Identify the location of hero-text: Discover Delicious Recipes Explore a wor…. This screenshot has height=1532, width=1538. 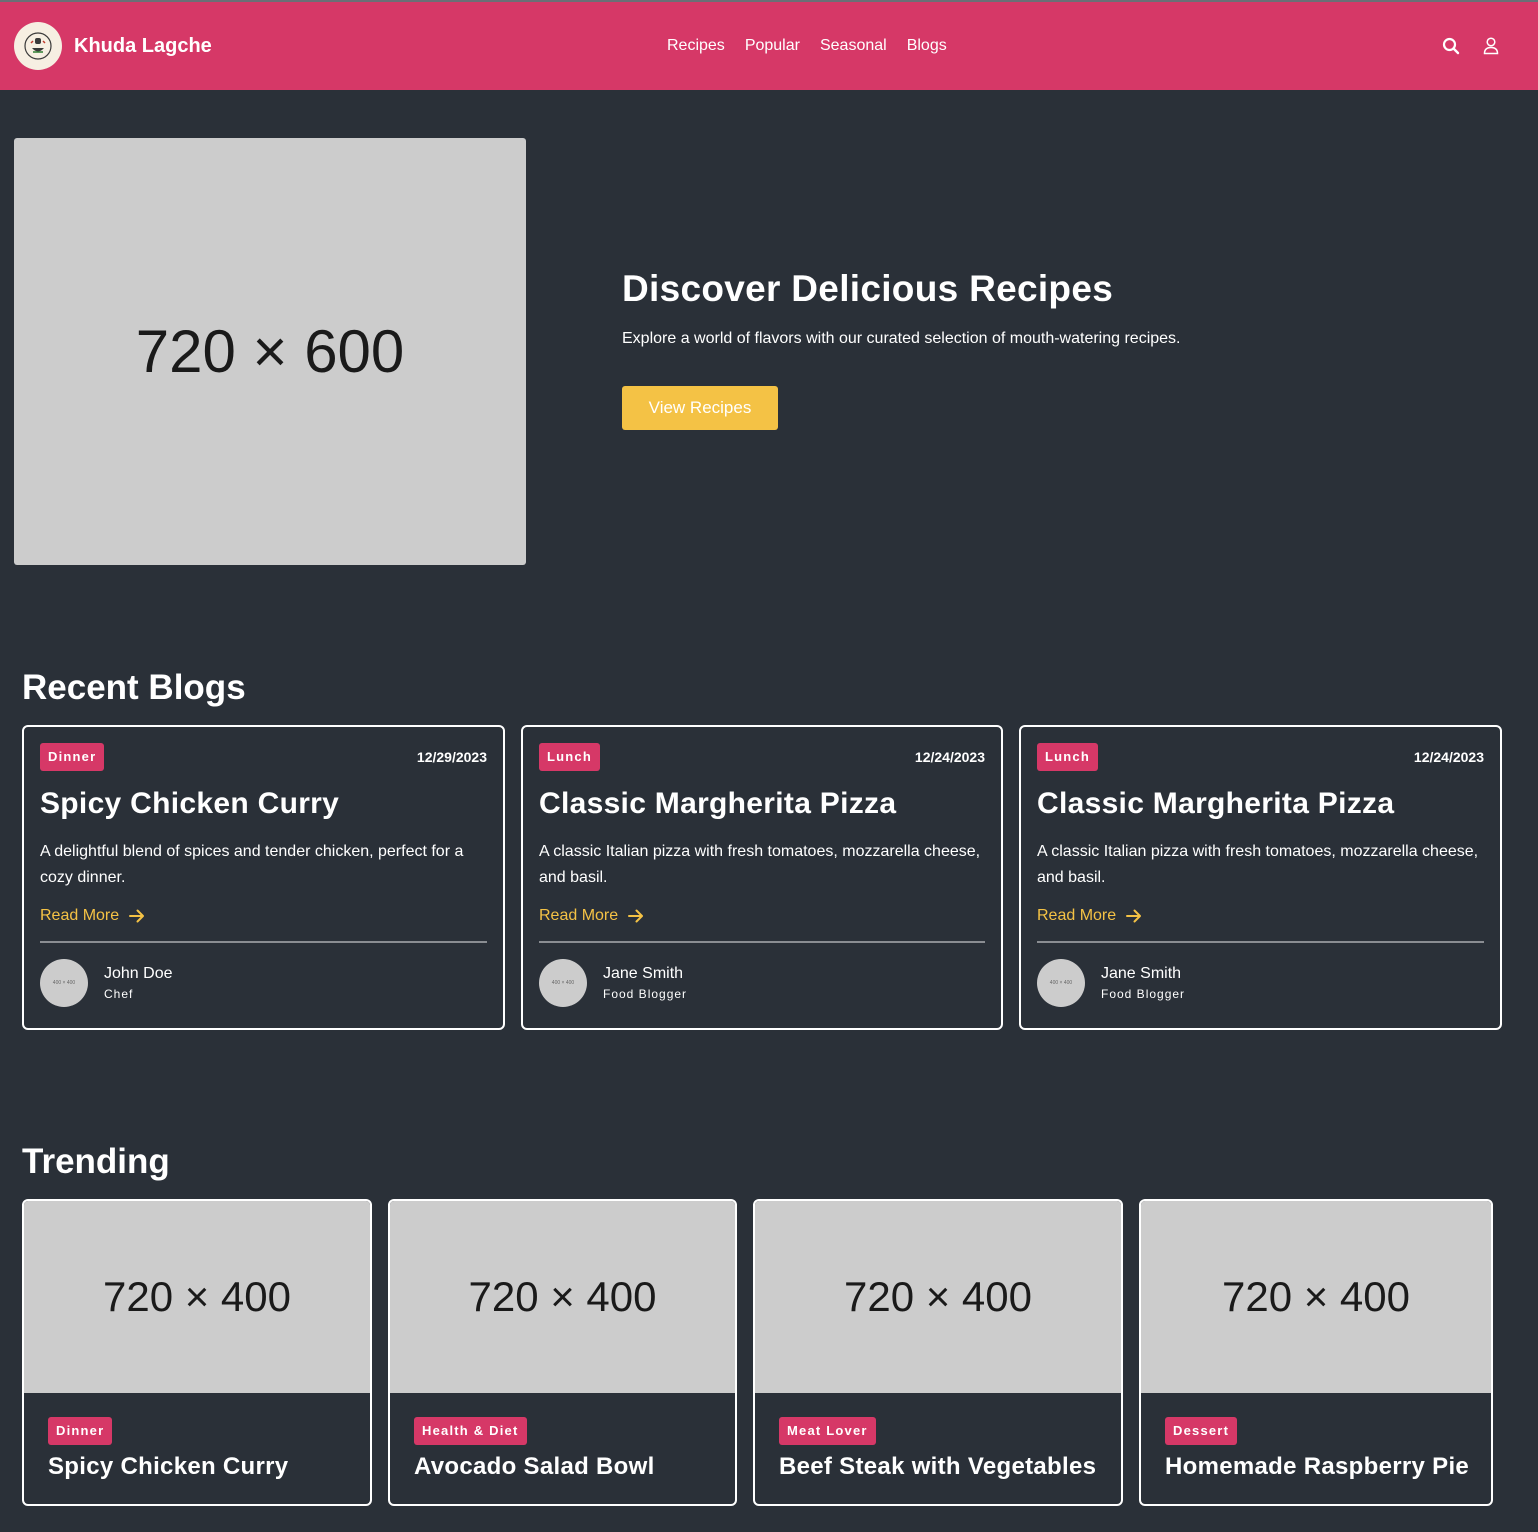
(1062, 308).